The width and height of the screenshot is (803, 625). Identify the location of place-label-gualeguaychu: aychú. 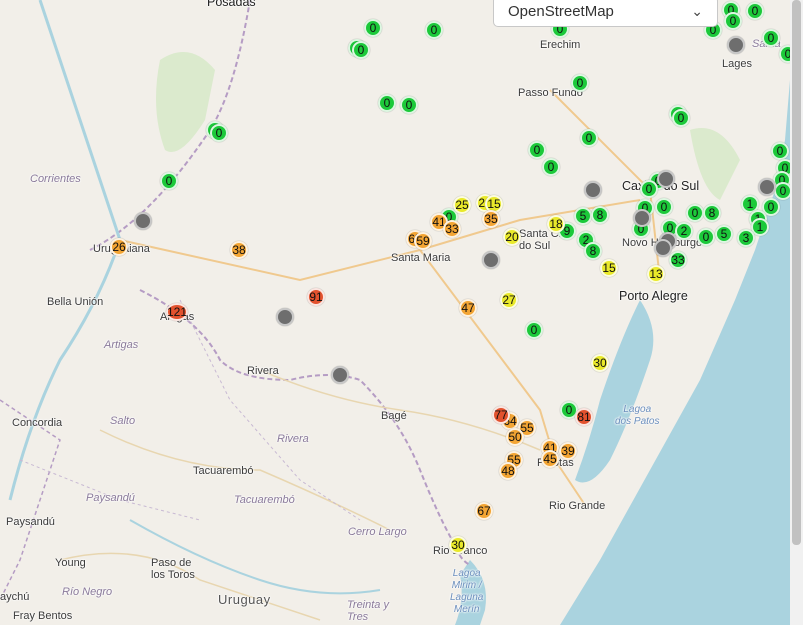
(15, 597).